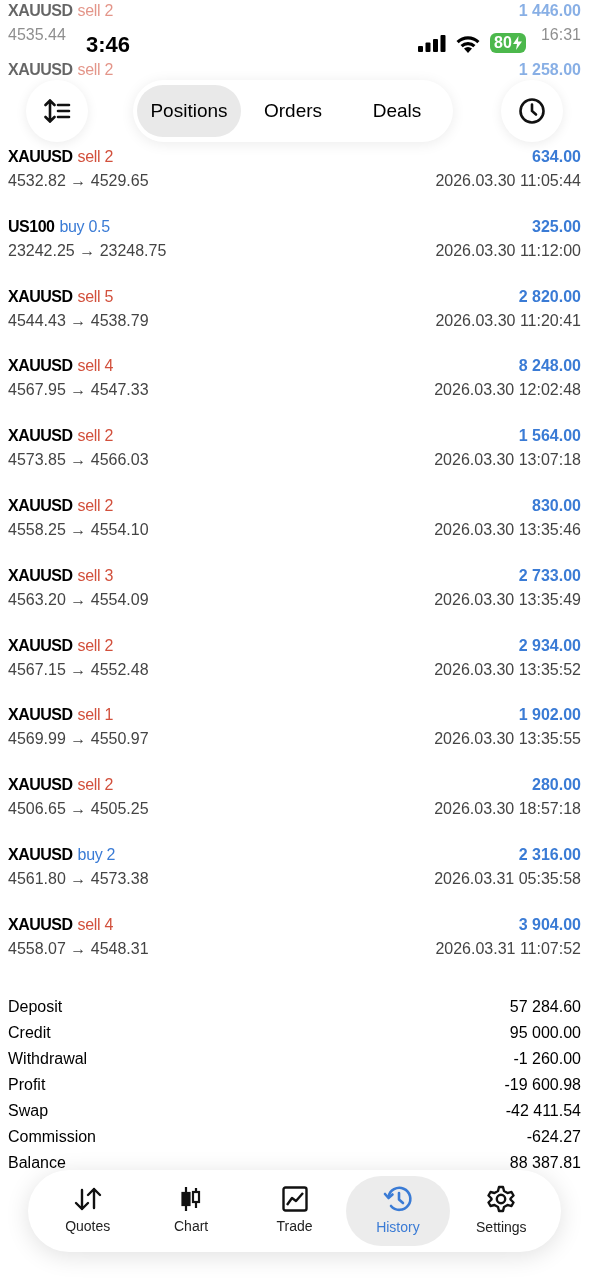  I want to click on profit-value: 2 934.00, so click(549, 645).